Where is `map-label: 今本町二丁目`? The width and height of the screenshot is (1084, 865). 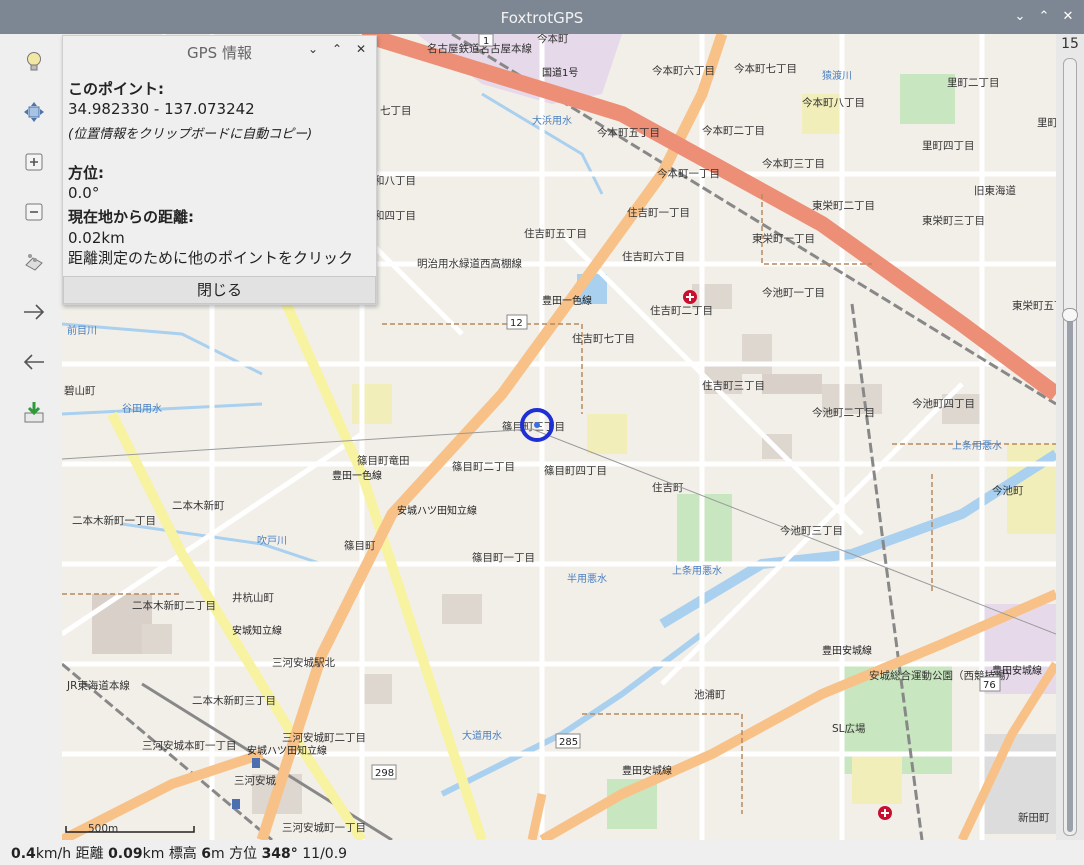
map-label: 今本町二丁目 is located at coordinates (733, 130).